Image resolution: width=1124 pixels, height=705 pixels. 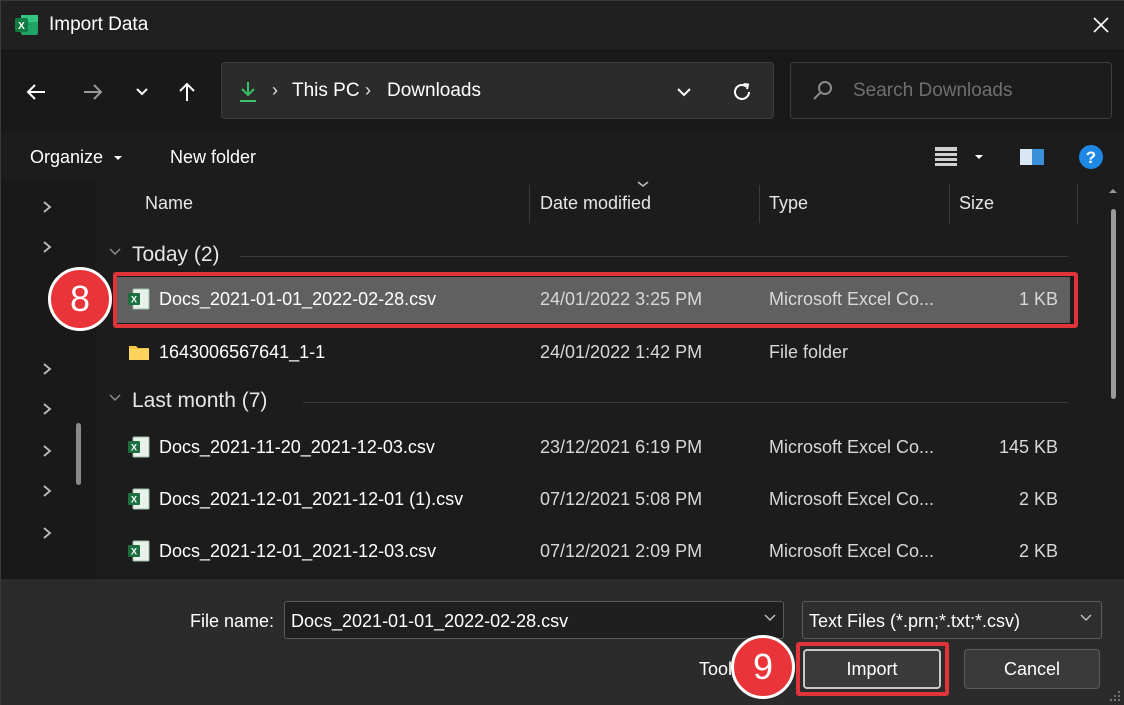 What do you see at coordinates (311, 499) in the screenshot?
I see `file-name: Docs_2021-12-01_2021-12-01 (1).csv` at bounding box center [311, 499].